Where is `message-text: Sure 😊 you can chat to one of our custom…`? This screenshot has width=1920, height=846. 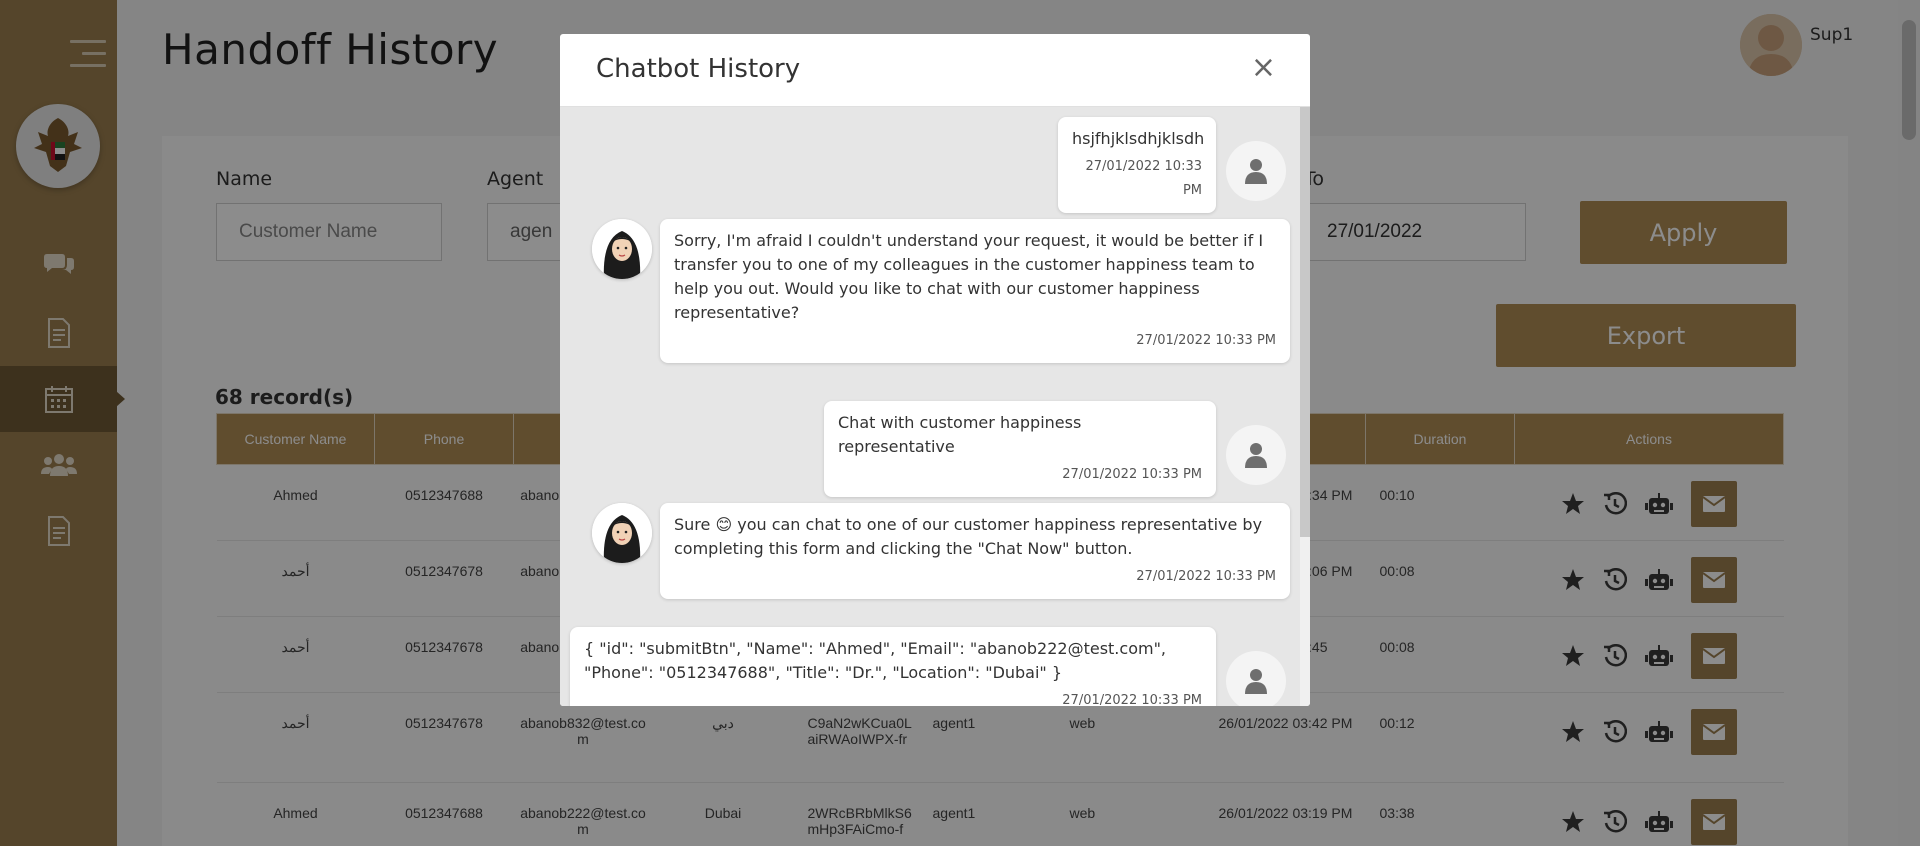 message-text: Sure 😊 you can chat to one of our custom… is located at coordinates (968, 536).